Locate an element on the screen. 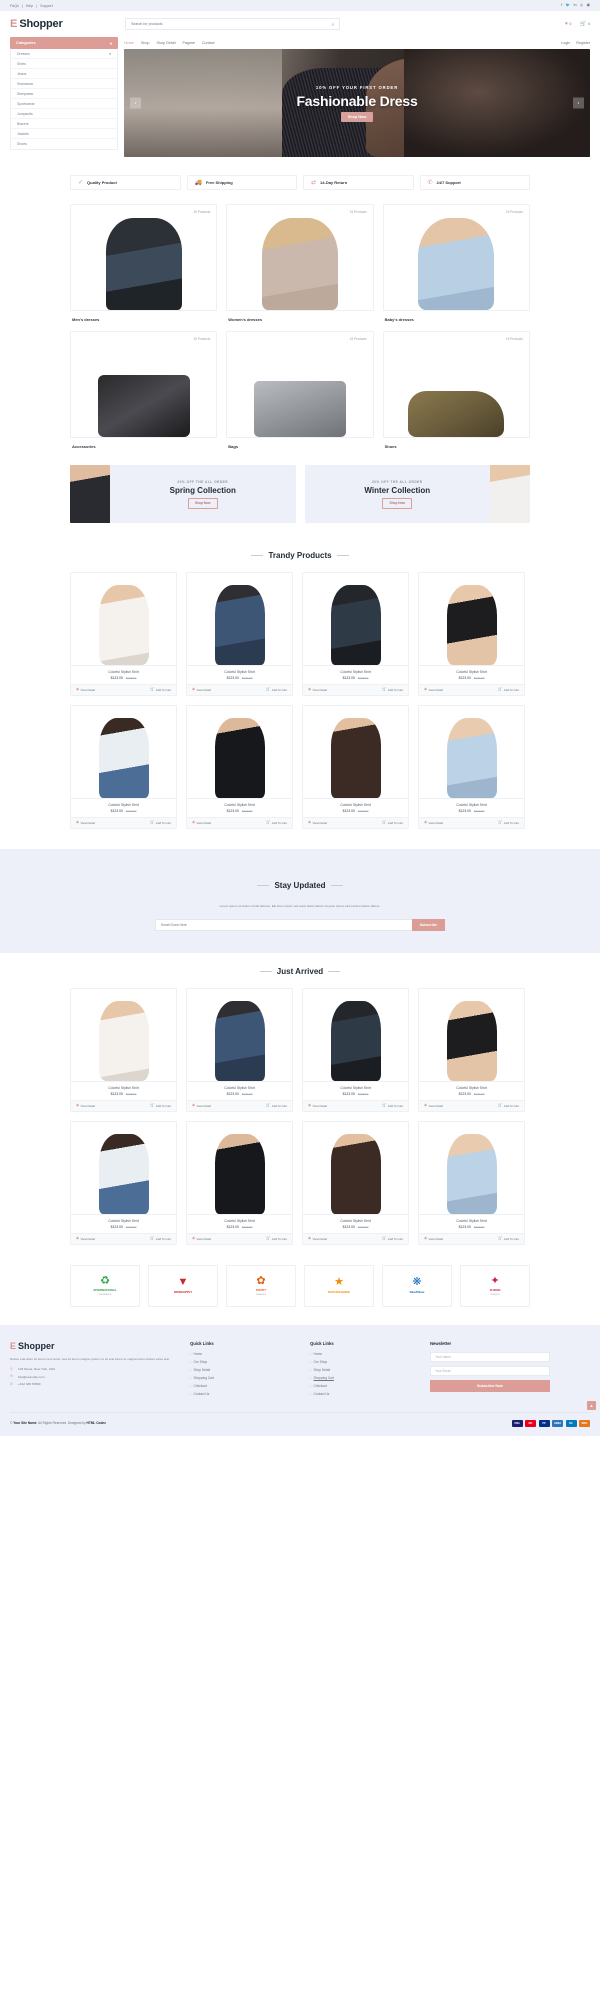 This screenshot has height=1998, width=600. sidebar-item-shirts: Shirts is located at coordinates (64, 64).